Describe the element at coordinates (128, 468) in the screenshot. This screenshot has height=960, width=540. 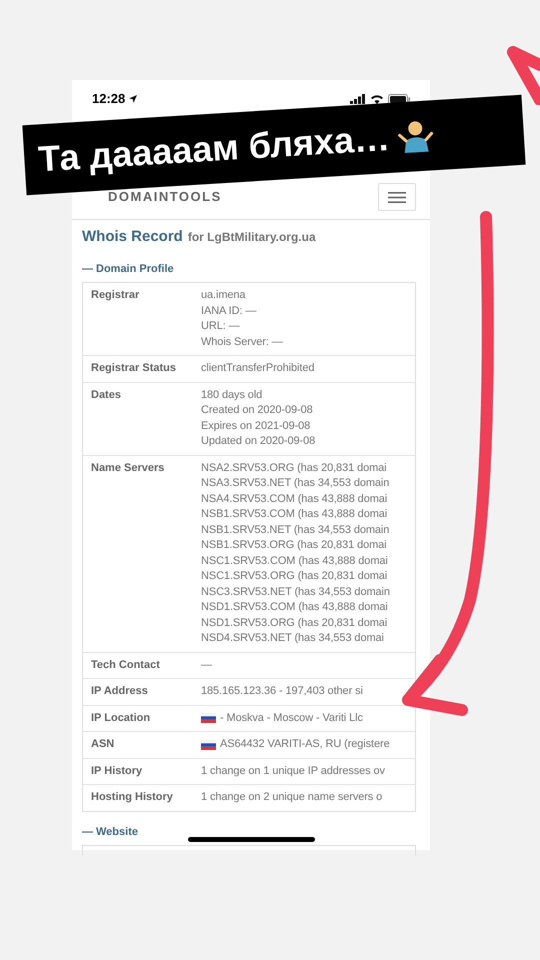
I see `row-label: Name Servers` at that location.